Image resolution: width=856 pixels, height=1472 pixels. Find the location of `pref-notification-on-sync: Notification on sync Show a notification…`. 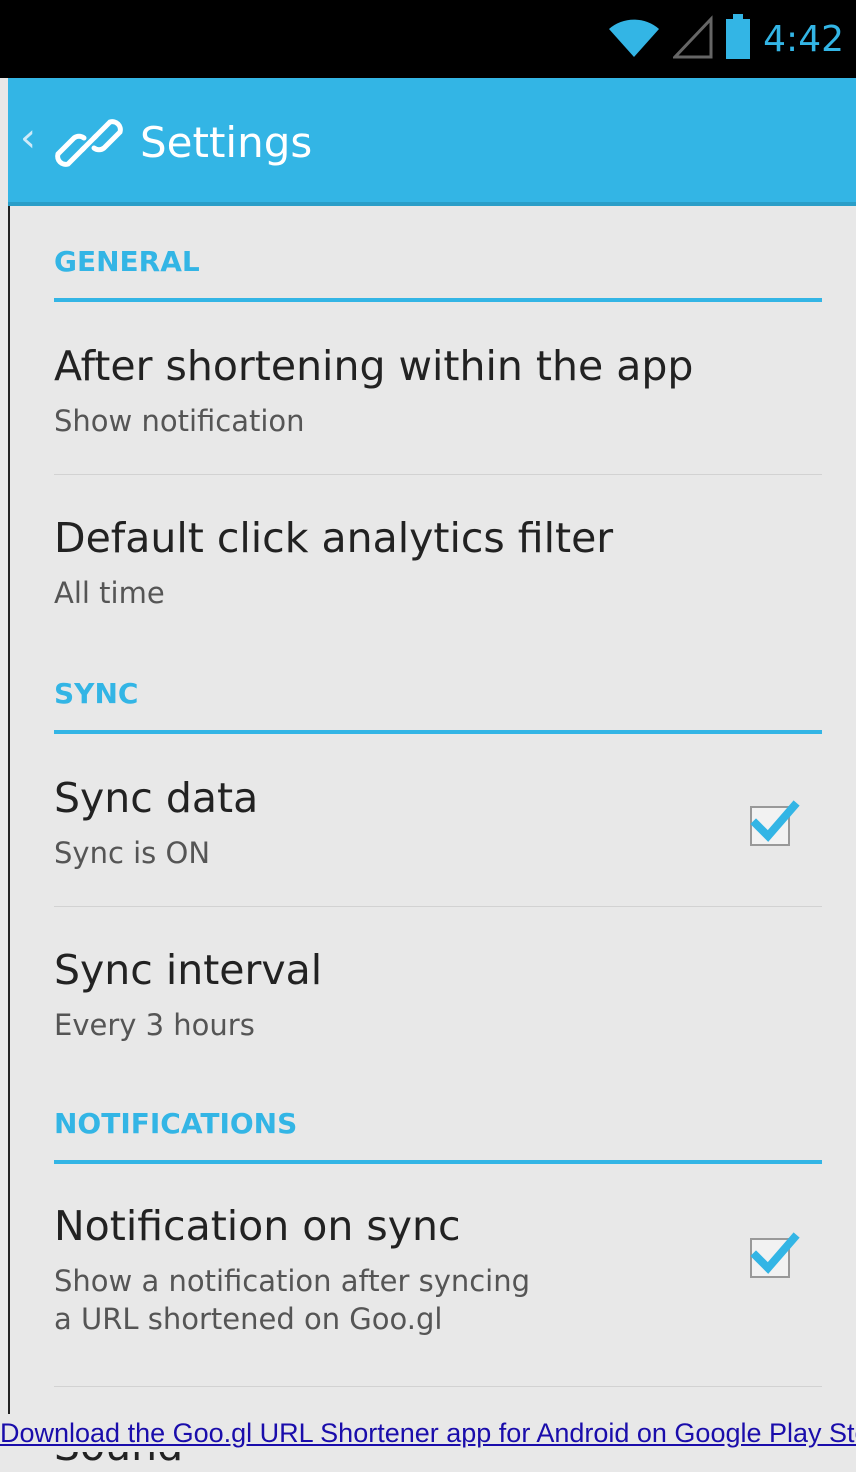

pref-notification-on-sync: Notification on sync Show a notification… is located at coordinates (438, 1269).